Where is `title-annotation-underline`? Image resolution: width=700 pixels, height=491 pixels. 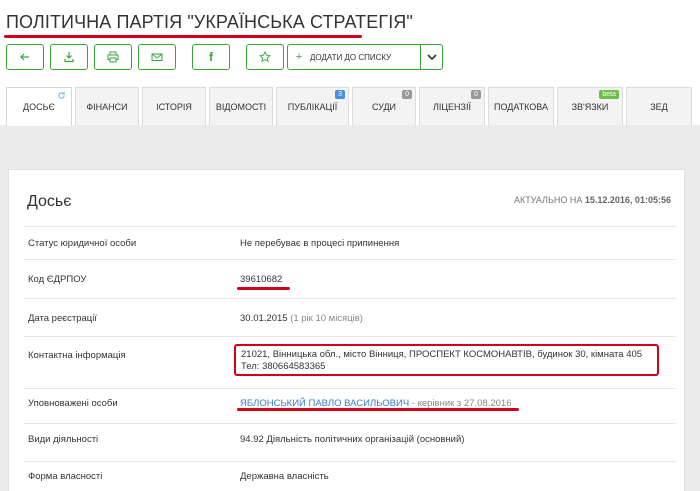
title-annotation-underline is located at coordinates (183, 36).